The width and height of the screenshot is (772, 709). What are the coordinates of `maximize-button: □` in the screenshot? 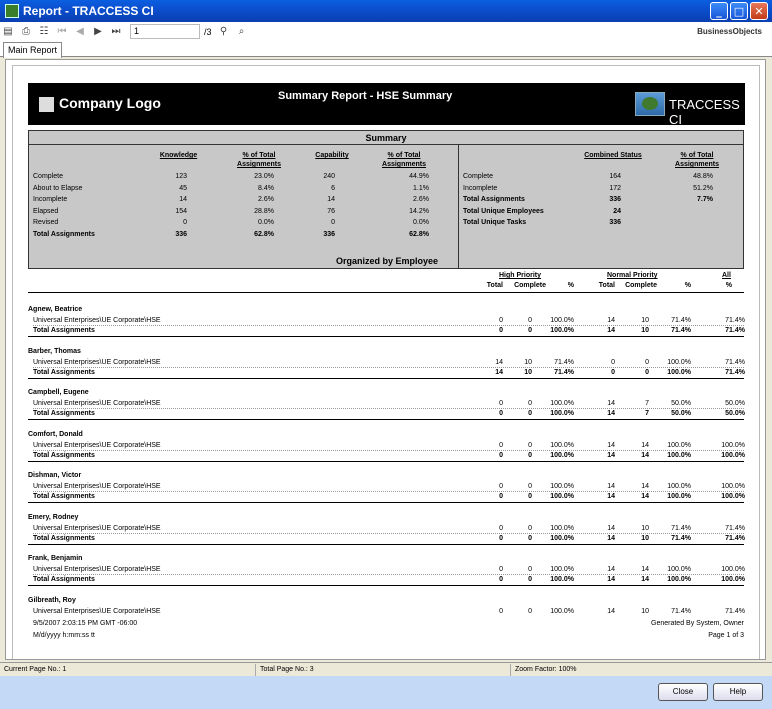 It's located at (739, 11).